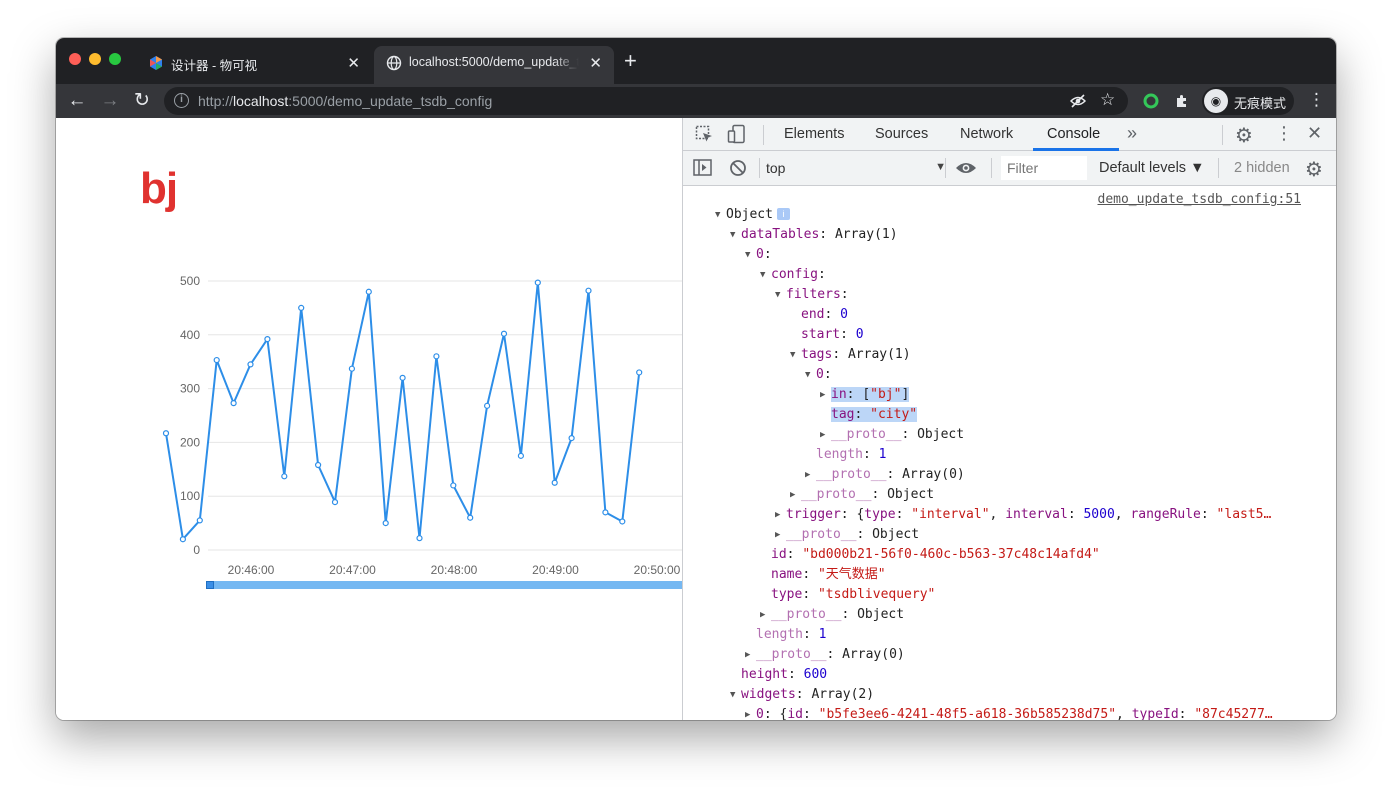  What do you see at coordinates (787, 594) in the screenshot?
I see `prop-key: type` at bounding box center [787, 594].